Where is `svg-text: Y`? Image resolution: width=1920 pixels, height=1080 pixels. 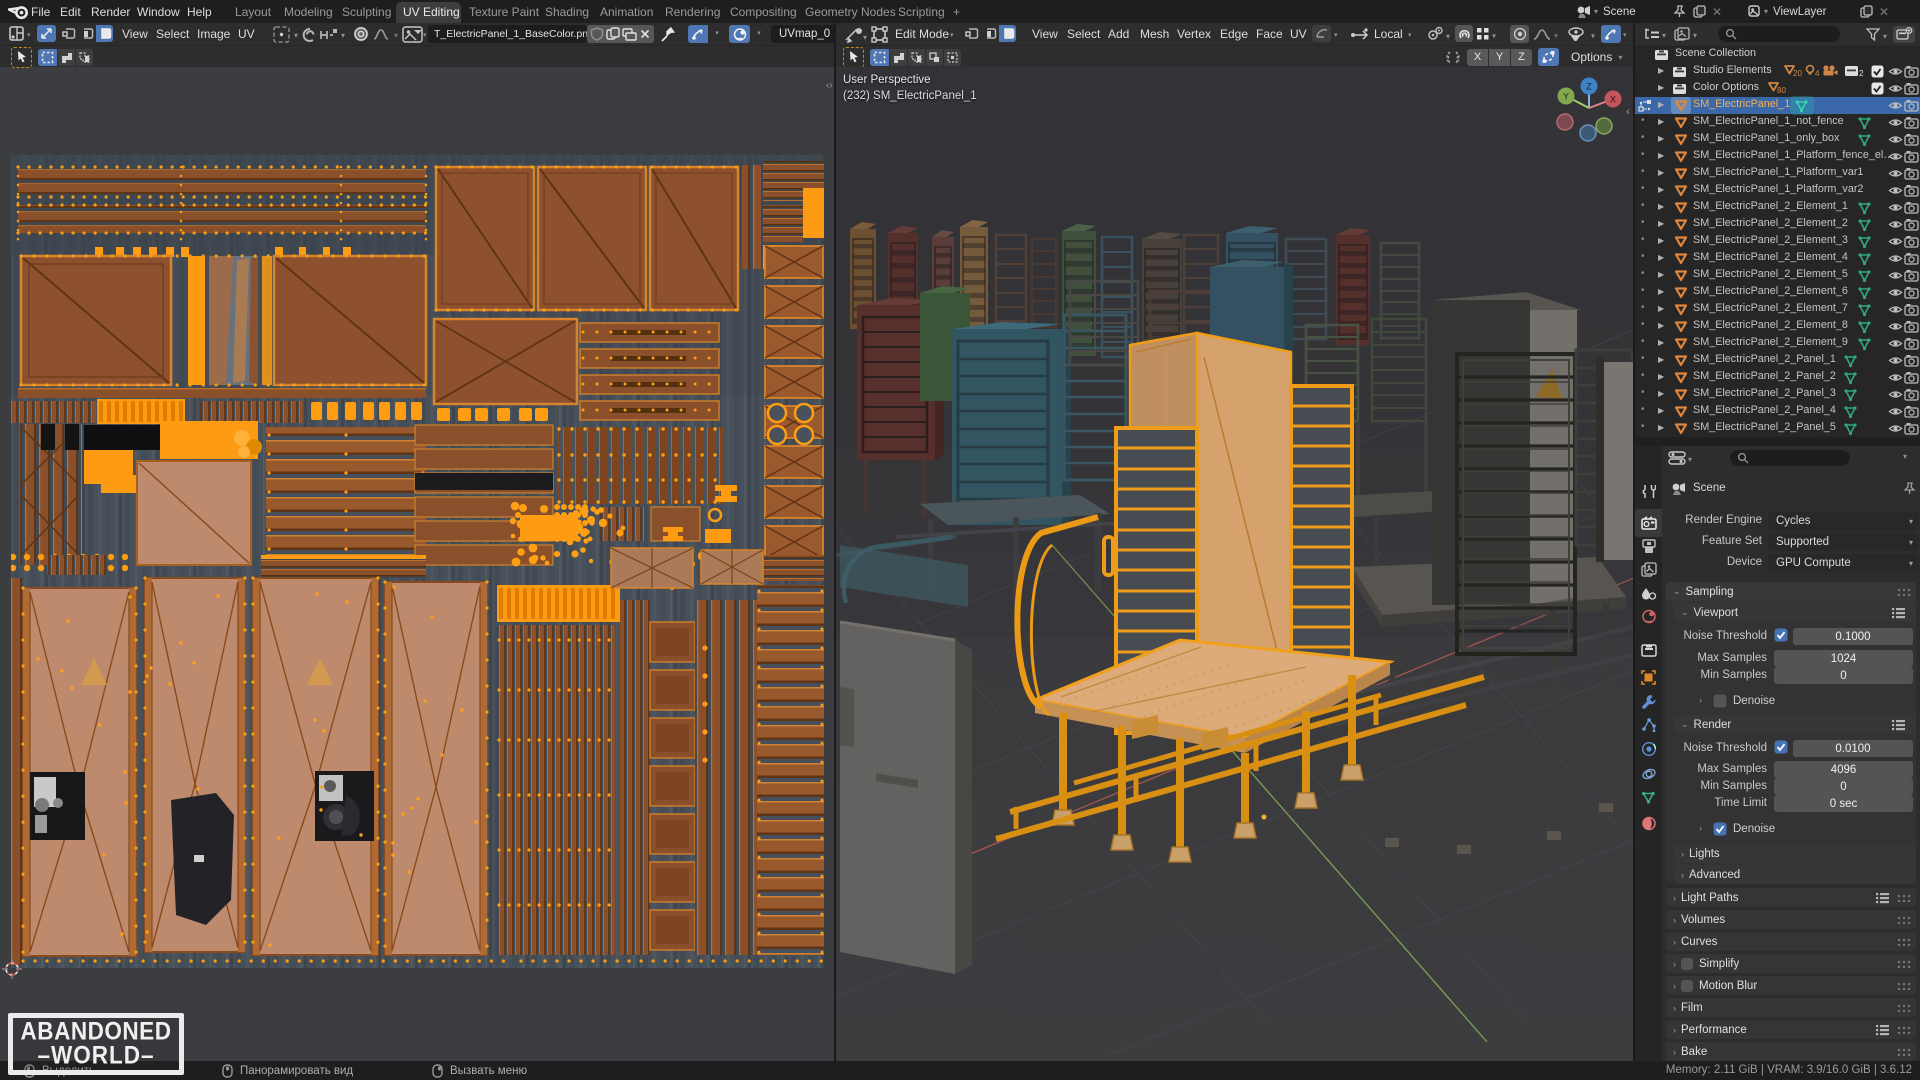 svg-text: Y is located at coordinates (1566, 96).